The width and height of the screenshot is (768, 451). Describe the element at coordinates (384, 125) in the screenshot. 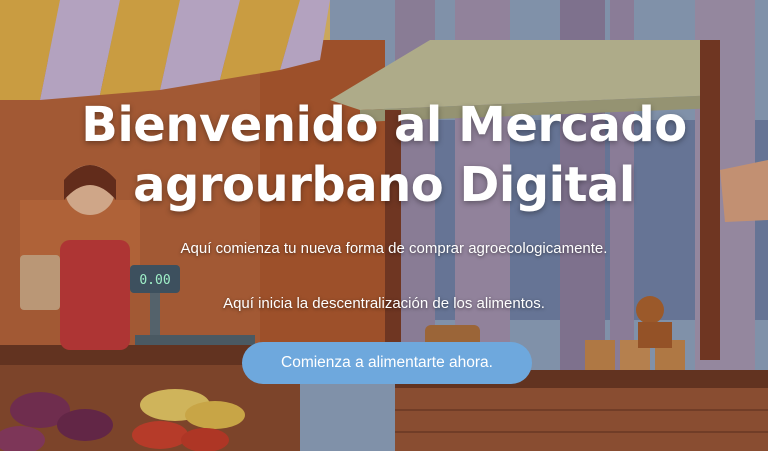

I see `hero-title-line-1: Bienvenido al Mercado` at that location.